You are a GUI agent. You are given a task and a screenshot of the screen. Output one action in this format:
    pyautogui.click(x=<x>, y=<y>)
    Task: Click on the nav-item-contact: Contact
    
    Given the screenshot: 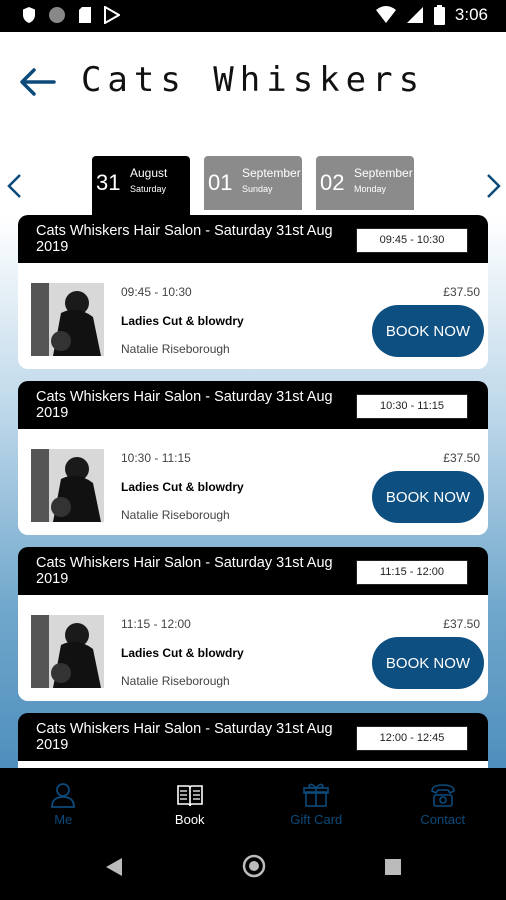 What is the action you would take?
    pyautogui.click(x=443, y=802)
    